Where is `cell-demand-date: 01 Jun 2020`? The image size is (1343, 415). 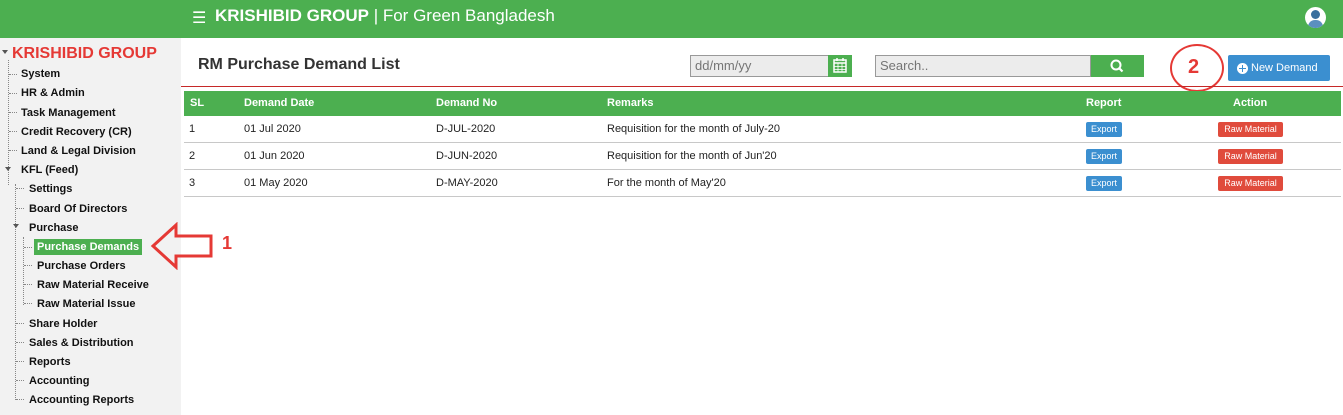
cell-demand-date: 01 Jun 2020 is located at coordinates (274, 156).